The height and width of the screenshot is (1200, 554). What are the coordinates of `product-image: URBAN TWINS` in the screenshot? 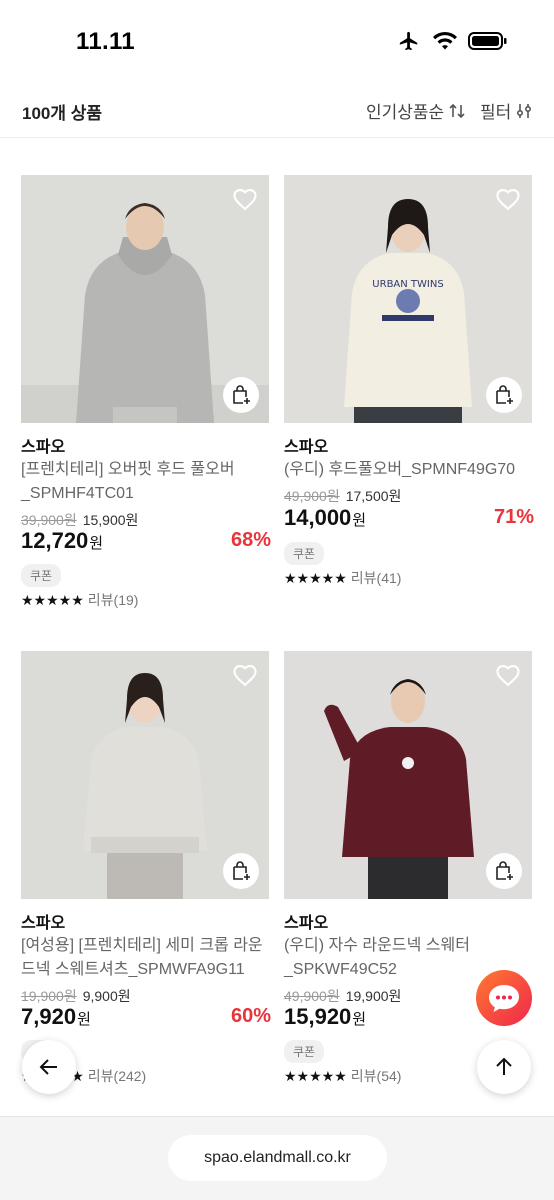 It's located at (408, 299).